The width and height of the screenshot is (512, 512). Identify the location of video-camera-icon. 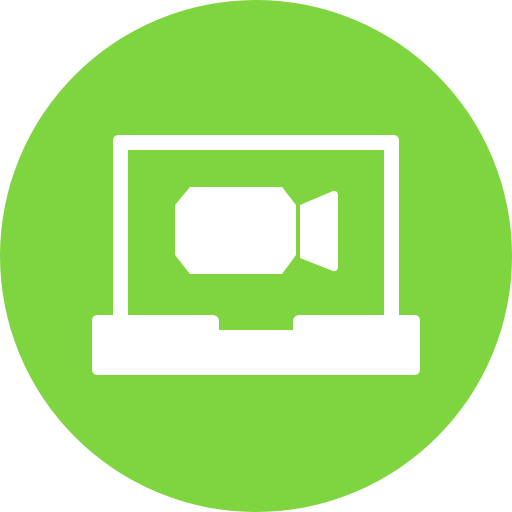
(256, 230).